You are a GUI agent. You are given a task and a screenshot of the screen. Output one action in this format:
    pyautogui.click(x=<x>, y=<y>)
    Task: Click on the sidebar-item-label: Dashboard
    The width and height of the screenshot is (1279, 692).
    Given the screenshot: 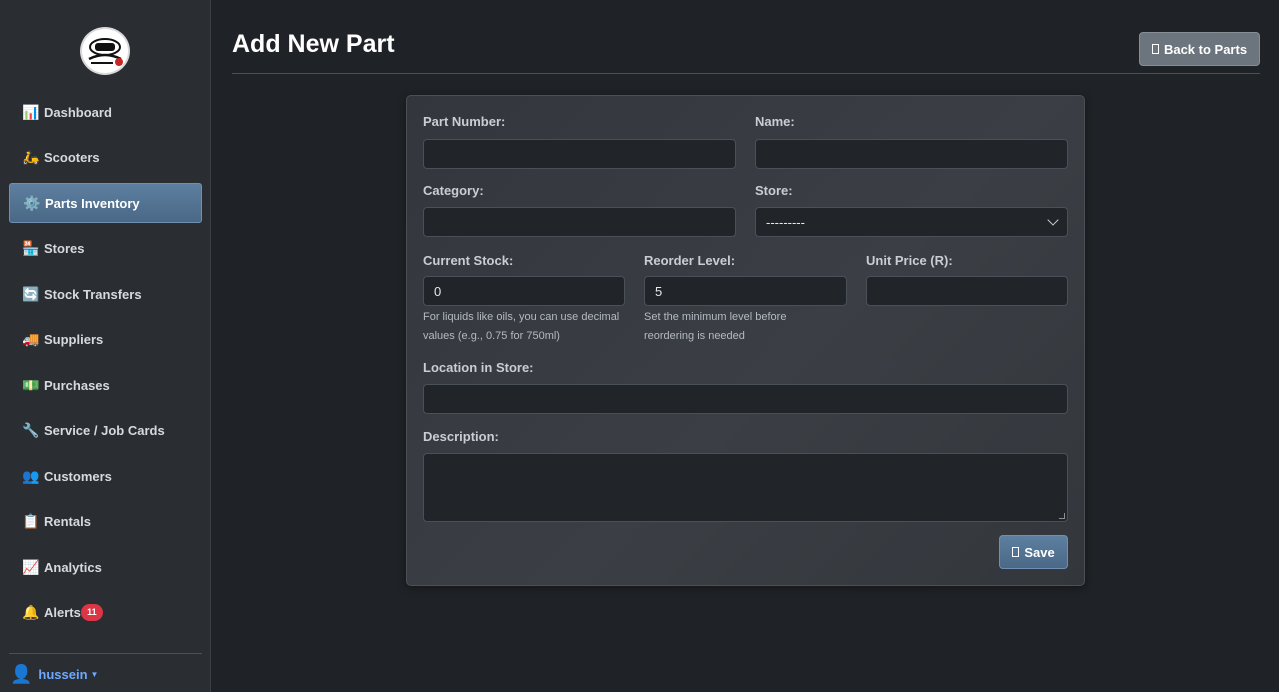 What is the action you would take?
    pyautogui.click(x=78, y=112)
    